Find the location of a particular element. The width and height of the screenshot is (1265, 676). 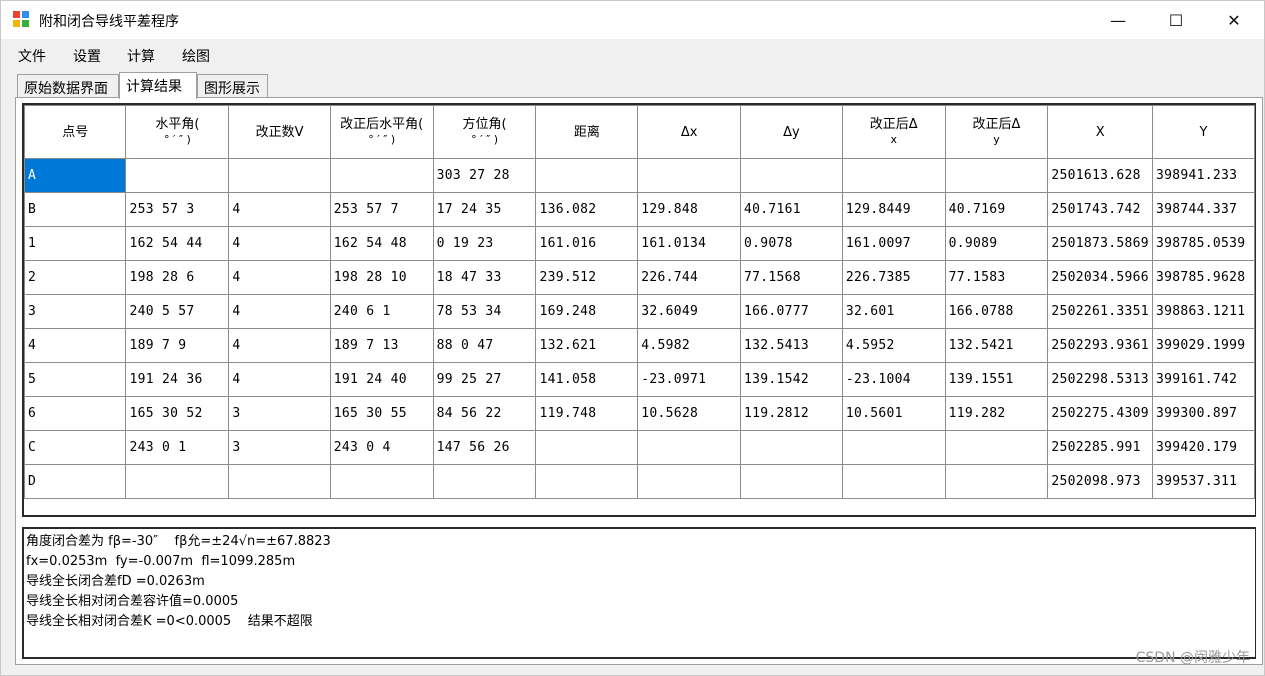

tab-raw-data: 原始数据界面 is located at coordinates (68, 86).